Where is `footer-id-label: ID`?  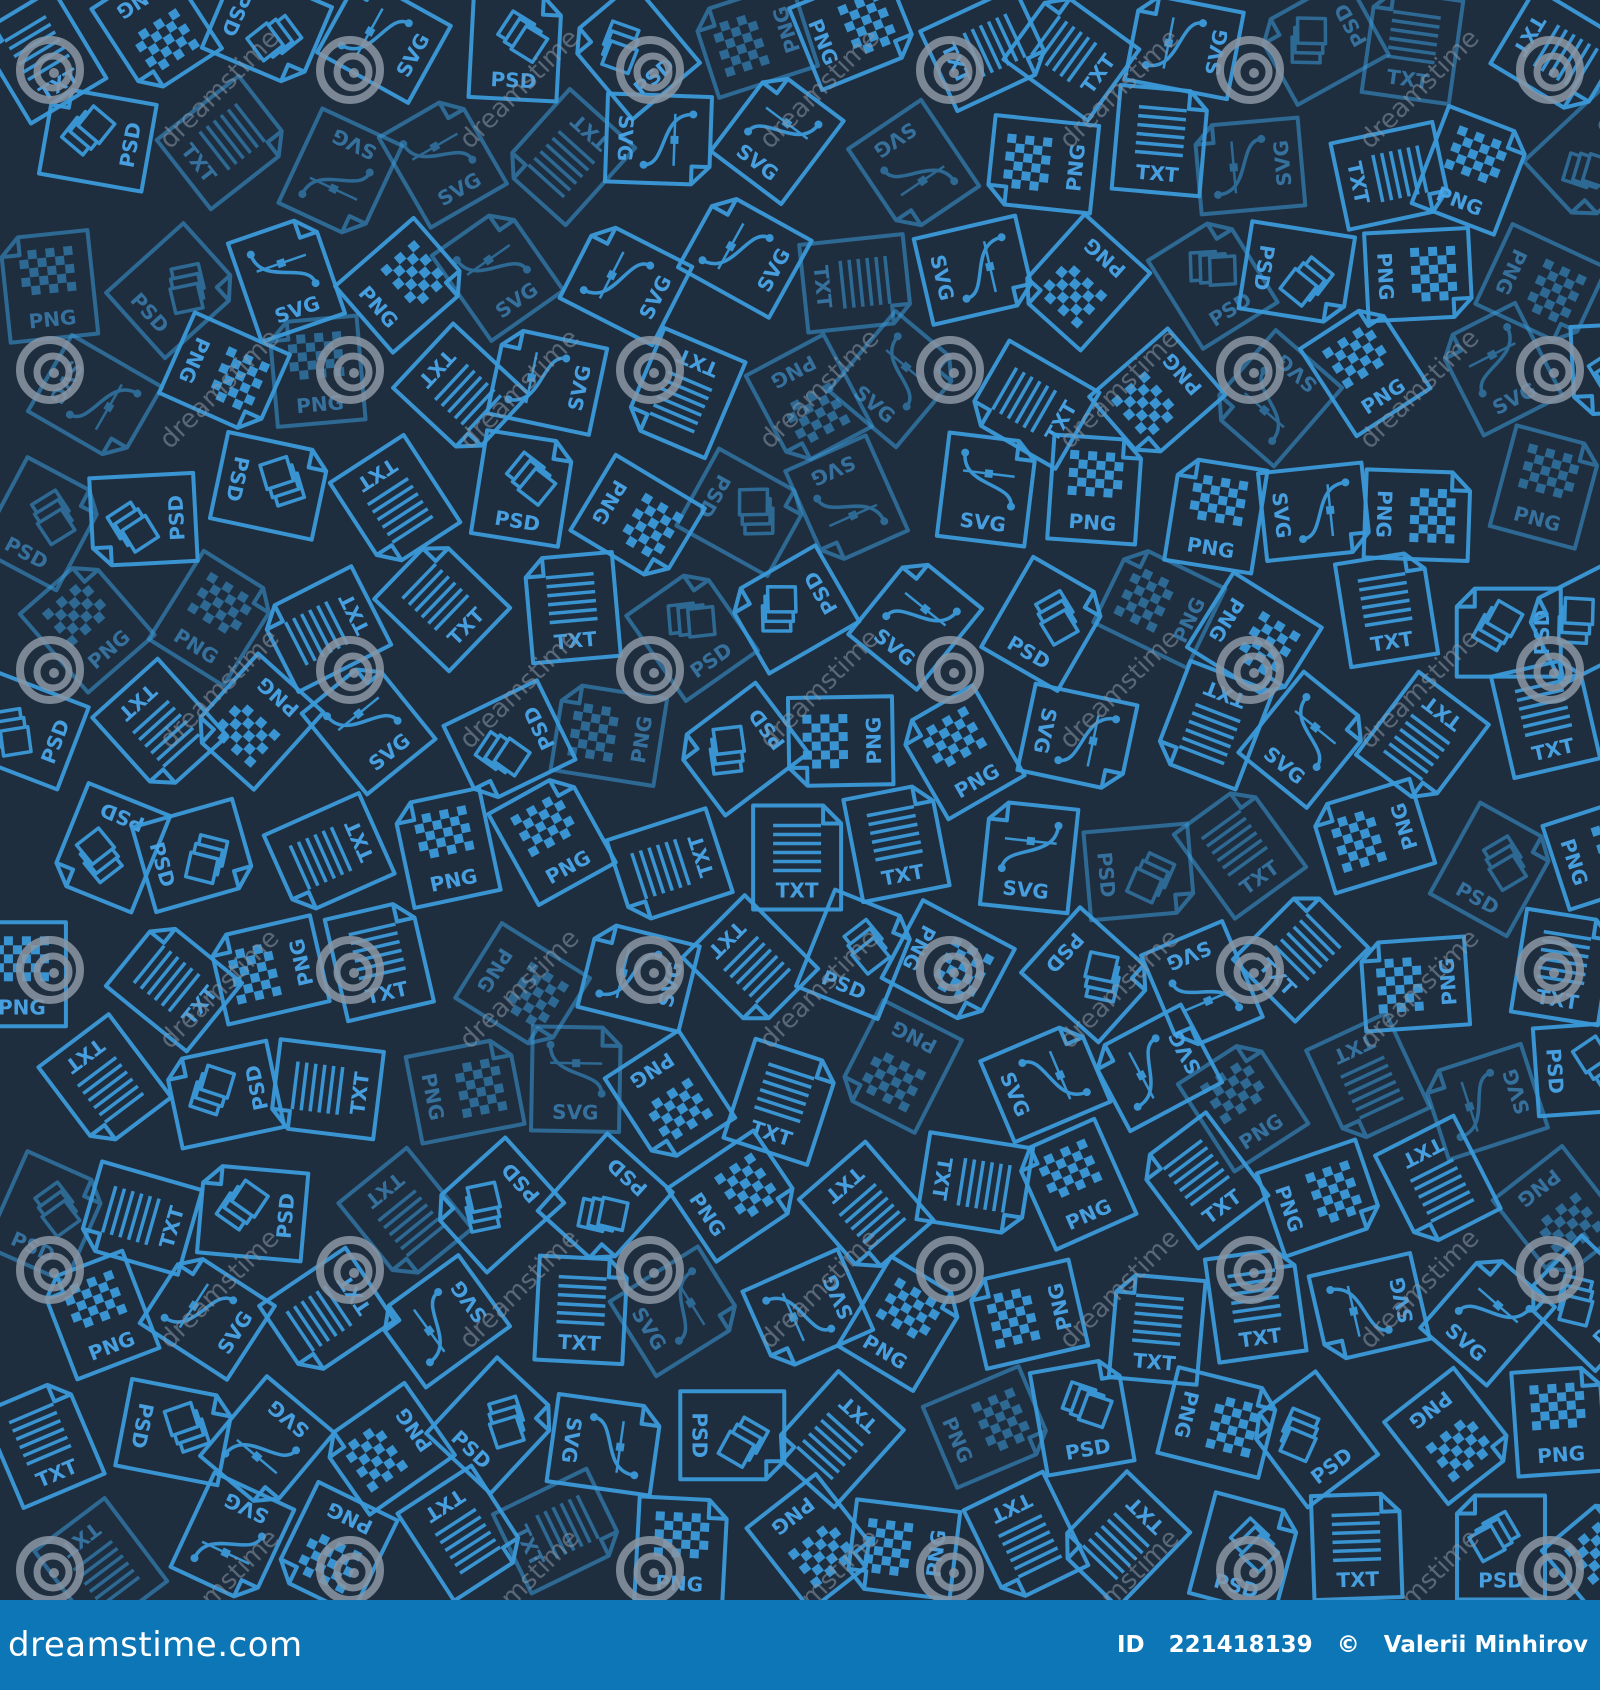 footer-id-label: ID is located at coordinates (1130, 1645).